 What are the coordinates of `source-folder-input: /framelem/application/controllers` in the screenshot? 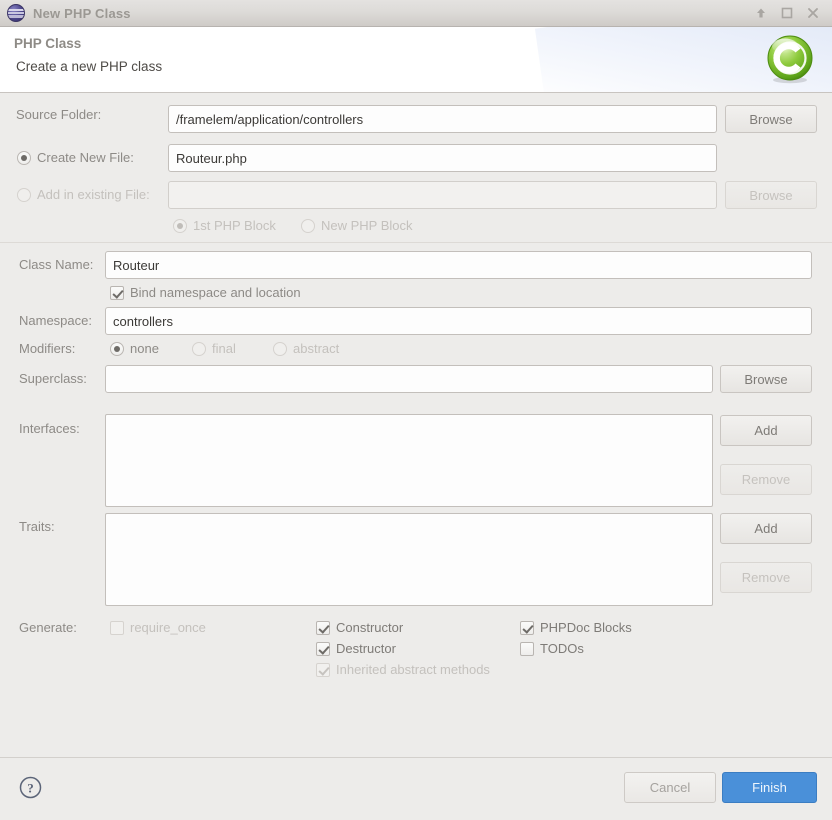 It's located at (442, 119).